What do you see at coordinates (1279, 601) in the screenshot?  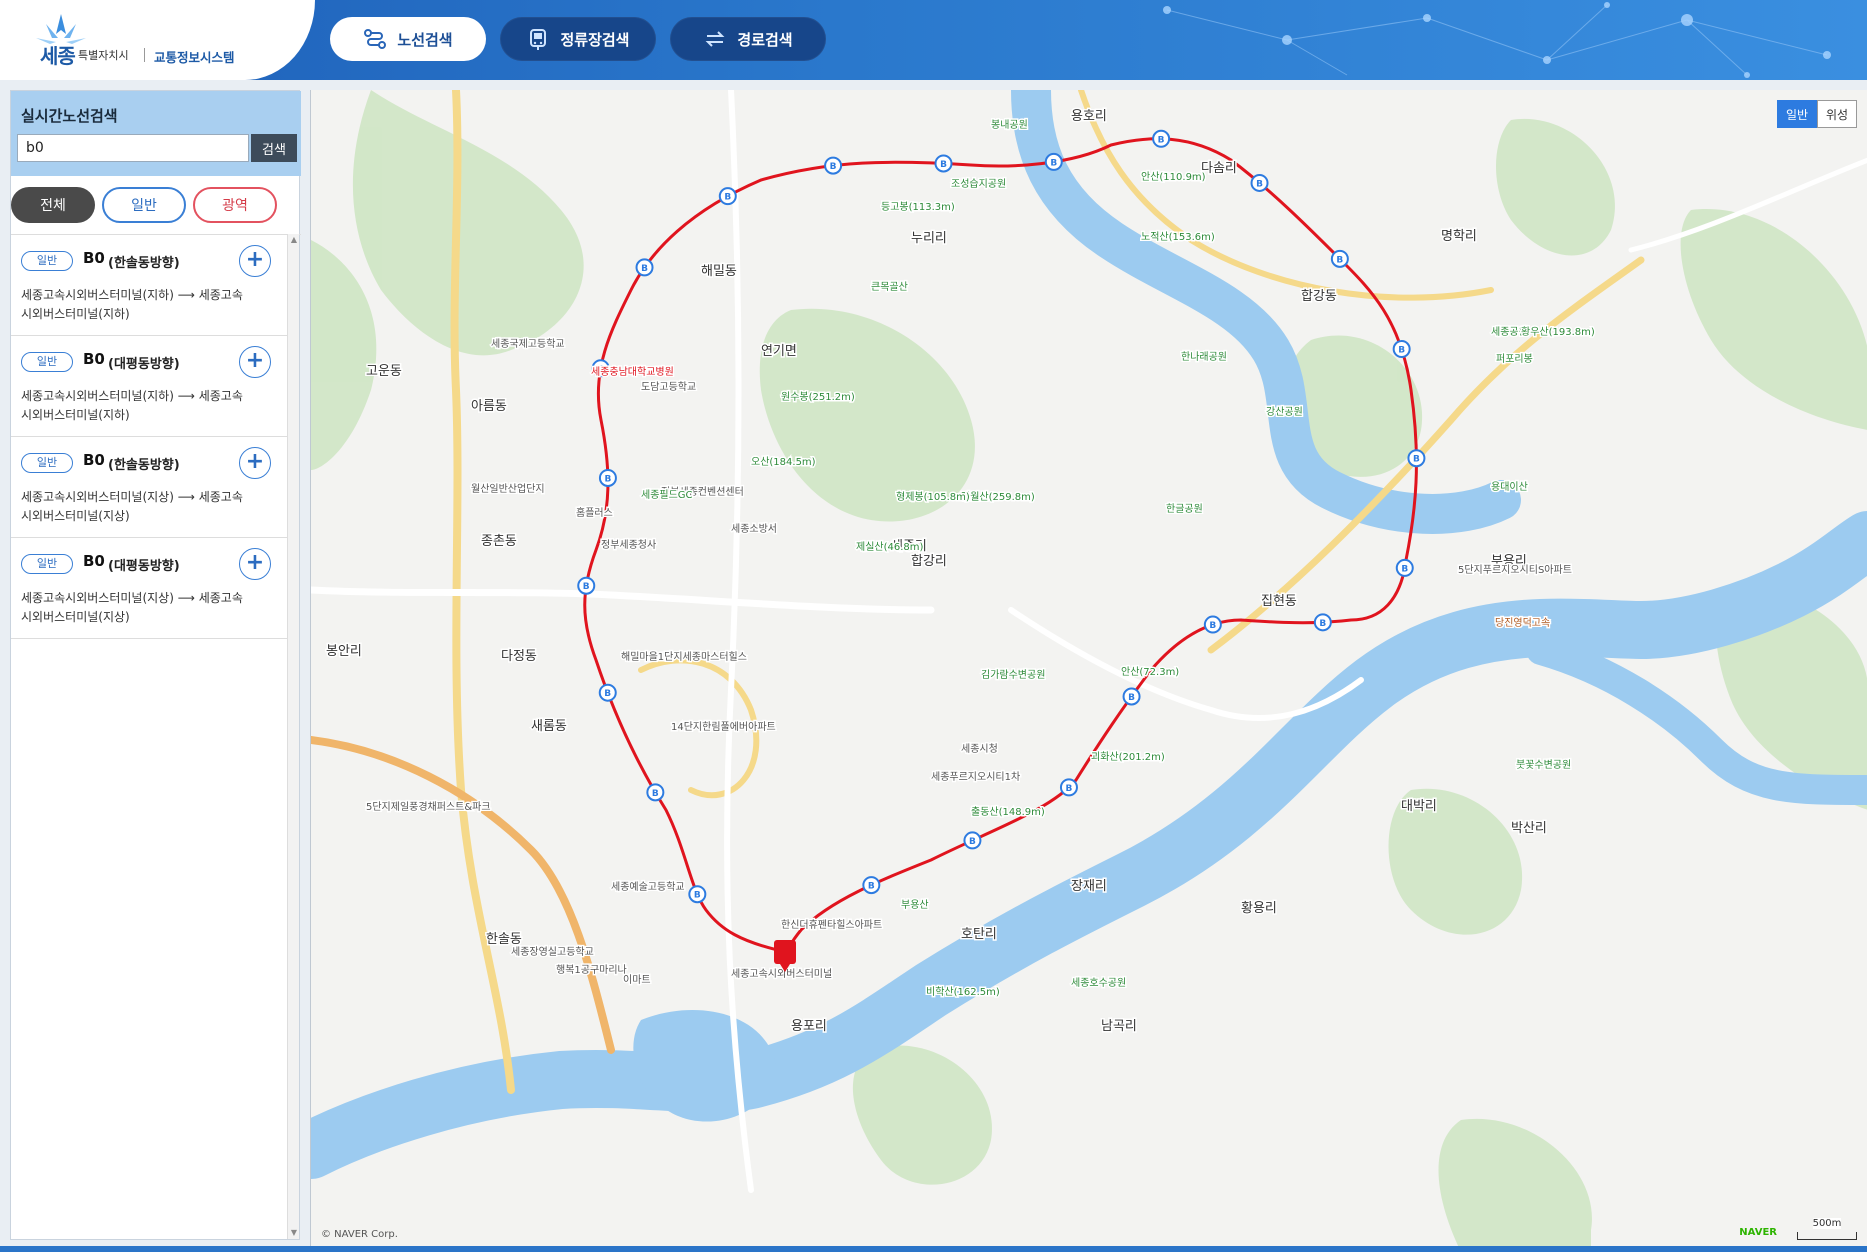 I see `map-label-place: 집현동` at bounding box center [1279, 601].